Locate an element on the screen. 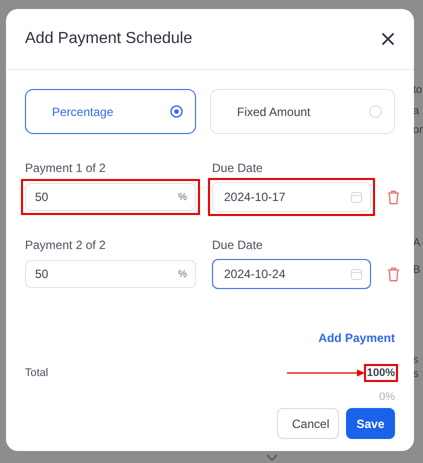 The height and width of the screenshot is (463, 423). remaining-value: 0% is located at coordinates (387, 397).